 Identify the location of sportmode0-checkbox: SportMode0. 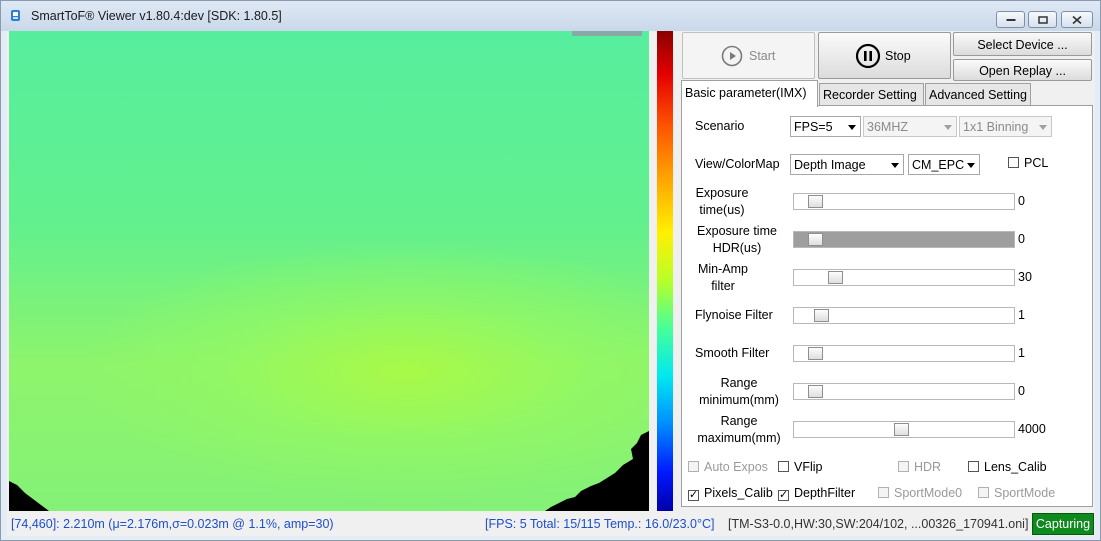
(920, 493).